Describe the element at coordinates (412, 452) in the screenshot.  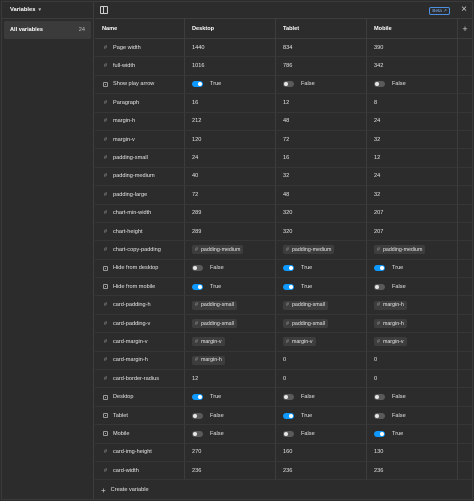
I see `variable-value-cell: 130` at that location.